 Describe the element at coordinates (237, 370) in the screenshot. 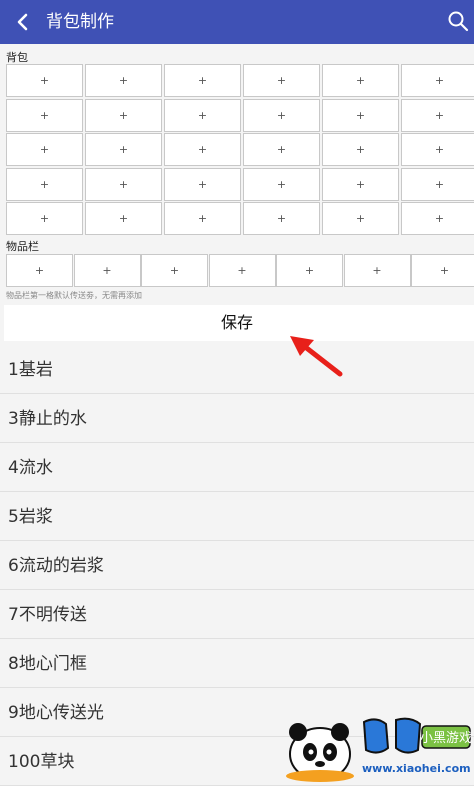

I see `block-list-item: 1基岩` at that location.